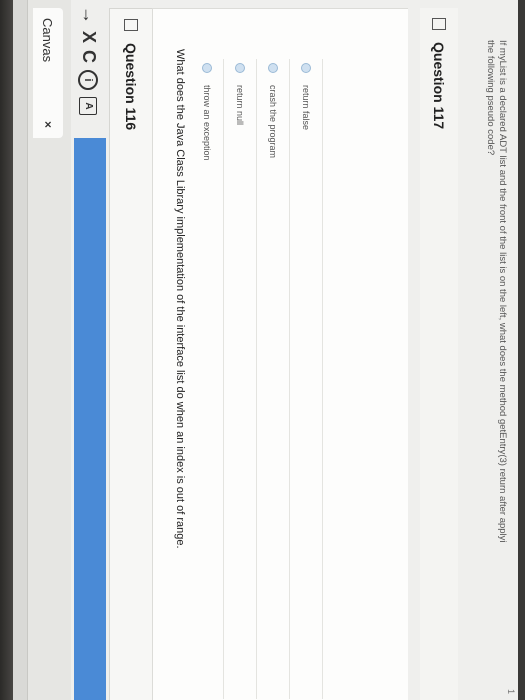 Image resolution: width=525 pixels, height=700 pixels. Describe the element at coordinates (273, 122) in the screenshot. I see `answer-label: crash the program` at that location.